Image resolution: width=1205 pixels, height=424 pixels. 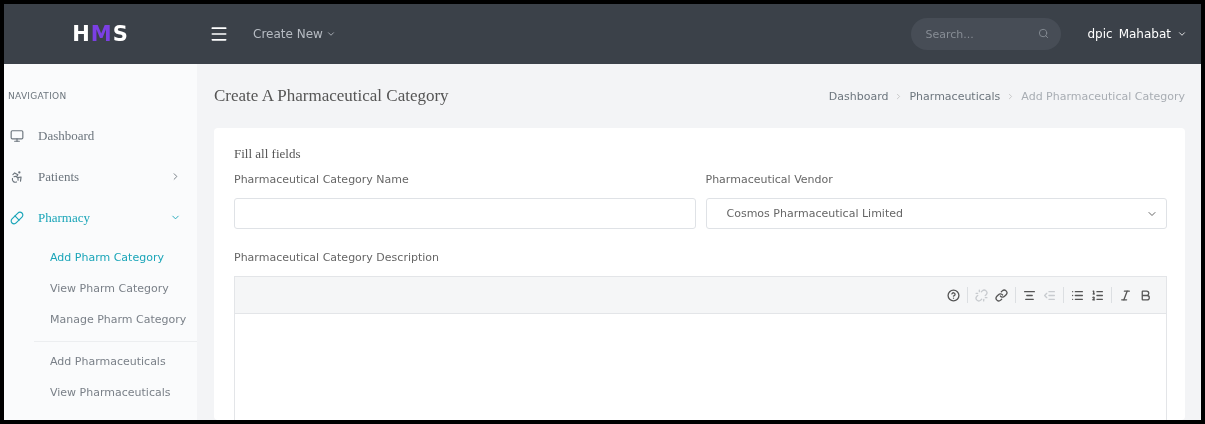 What do you see at coordinates (936, 213) in the screenshot?
I see `vendor-select: Cosmos Pharmaceutical Limited` at bounding box center [936, 213].